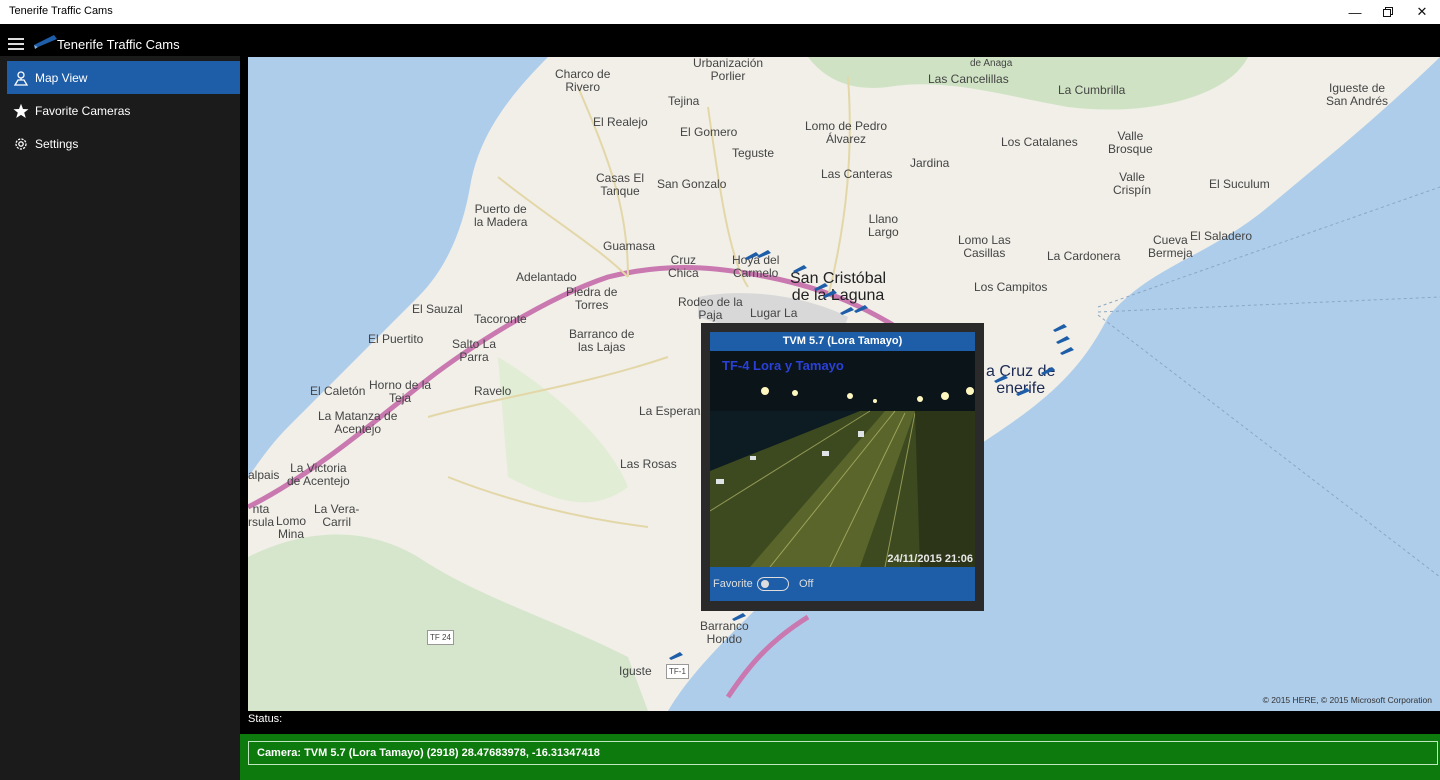 The width and height of the screenshot is (1440, 780). I want to click on map-label: Los Catalanes, so click(1039, 142).